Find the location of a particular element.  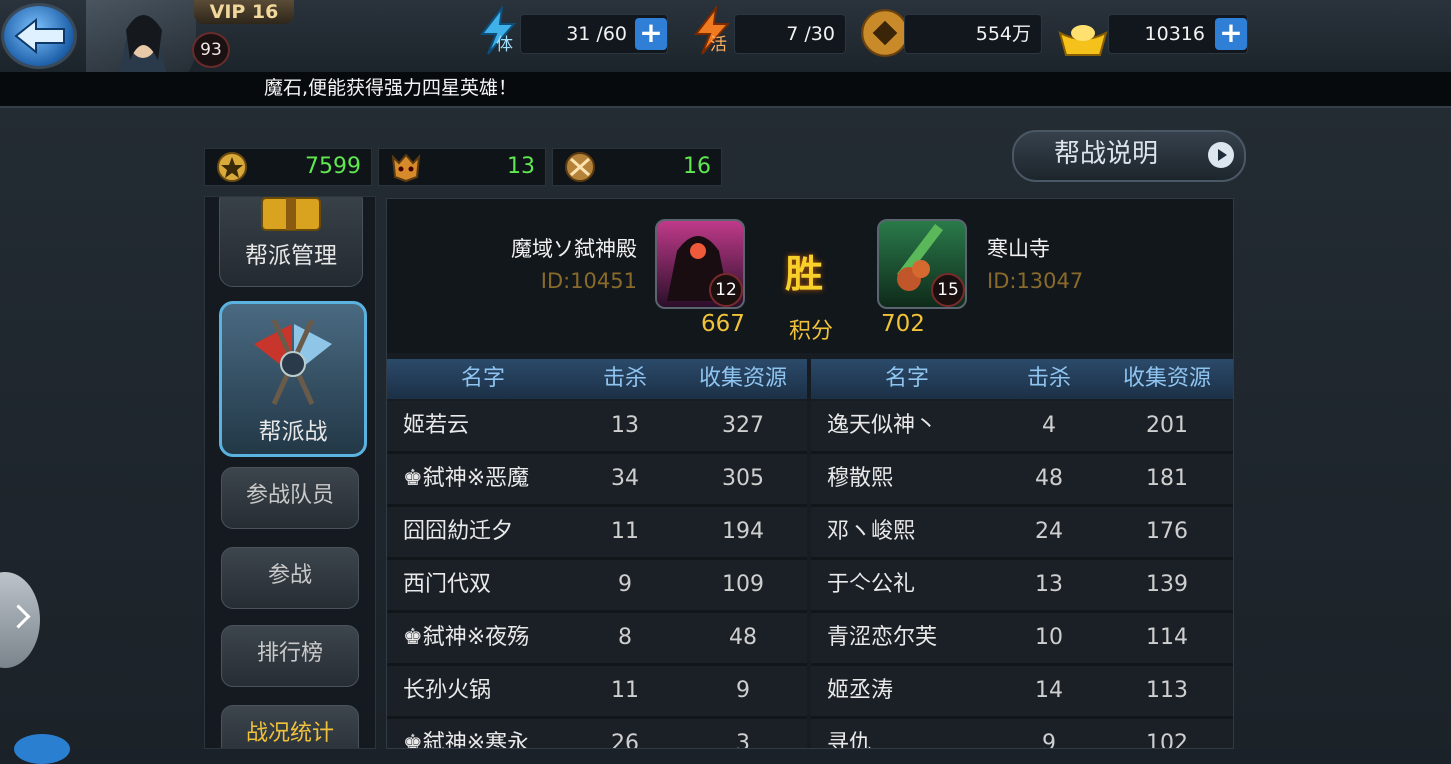

table-row: 于亽公礼 13 139 is located at coordinates (1022, 586).